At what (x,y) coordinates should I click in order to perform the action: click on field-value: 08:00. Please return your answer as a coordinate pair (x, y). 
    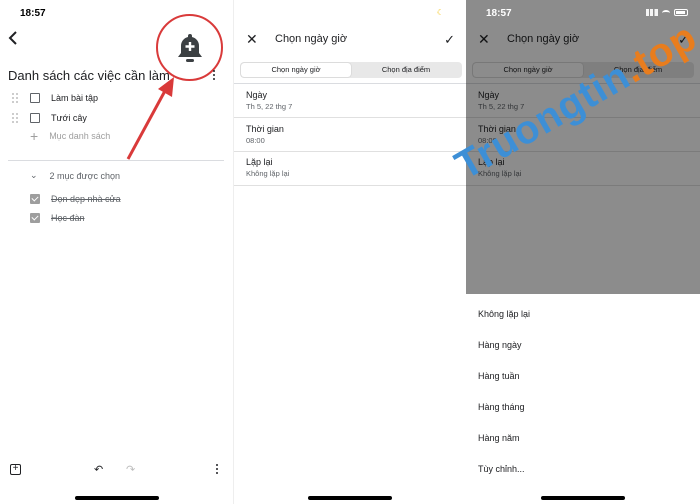
    Looking at the image, I should click on (255, 140).